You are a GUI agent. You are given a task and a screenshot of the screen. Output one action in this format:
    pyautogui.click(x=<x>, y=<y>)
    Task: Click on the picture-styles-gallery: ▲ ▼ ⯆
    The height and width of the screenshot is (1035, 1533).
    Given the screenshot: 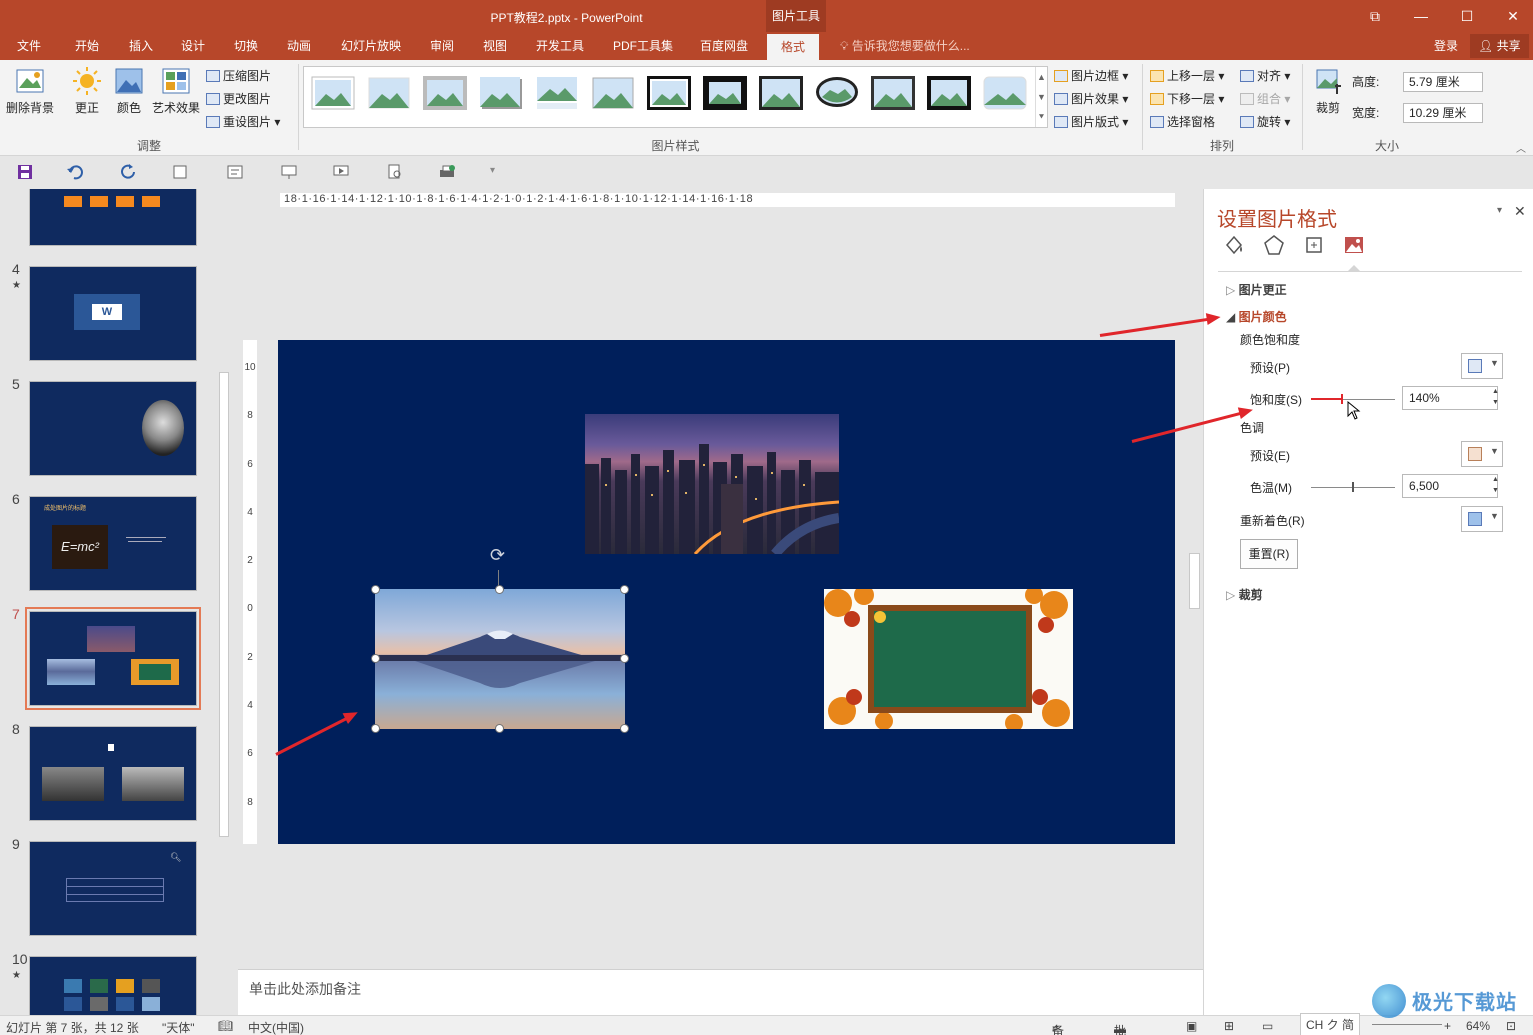 What is the action you would take?
    pyautogui.click(x=675, y=97)
    